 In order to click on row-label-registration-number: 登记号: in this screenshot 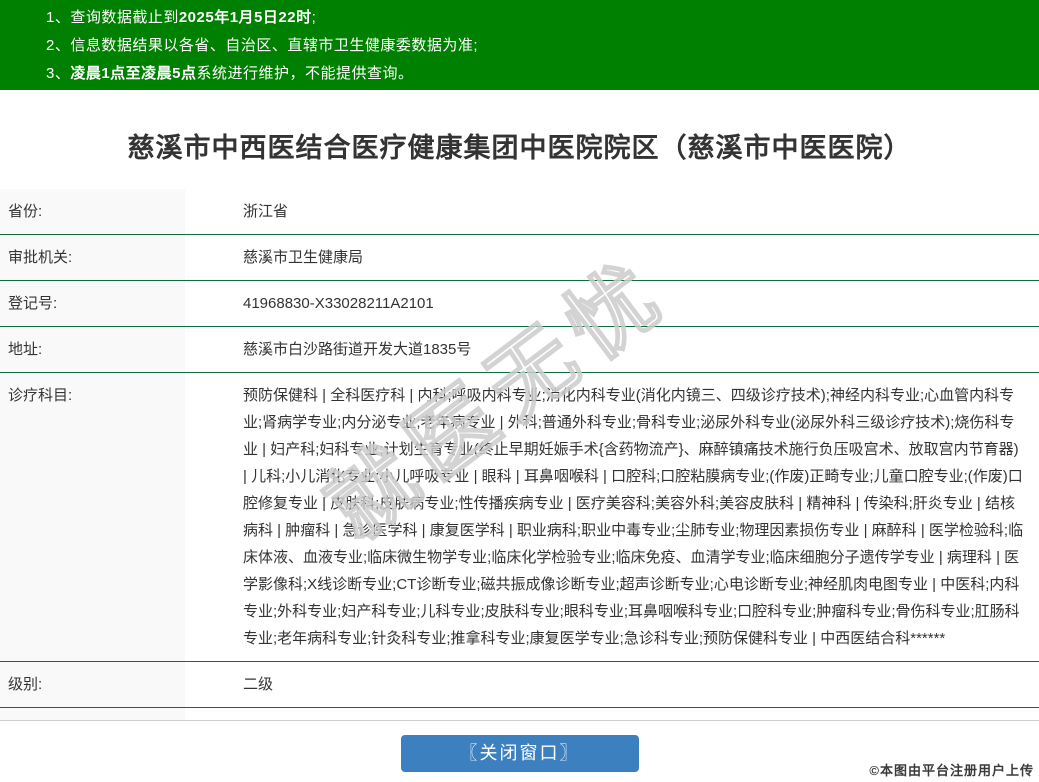, I will do `click(92, 303)`.